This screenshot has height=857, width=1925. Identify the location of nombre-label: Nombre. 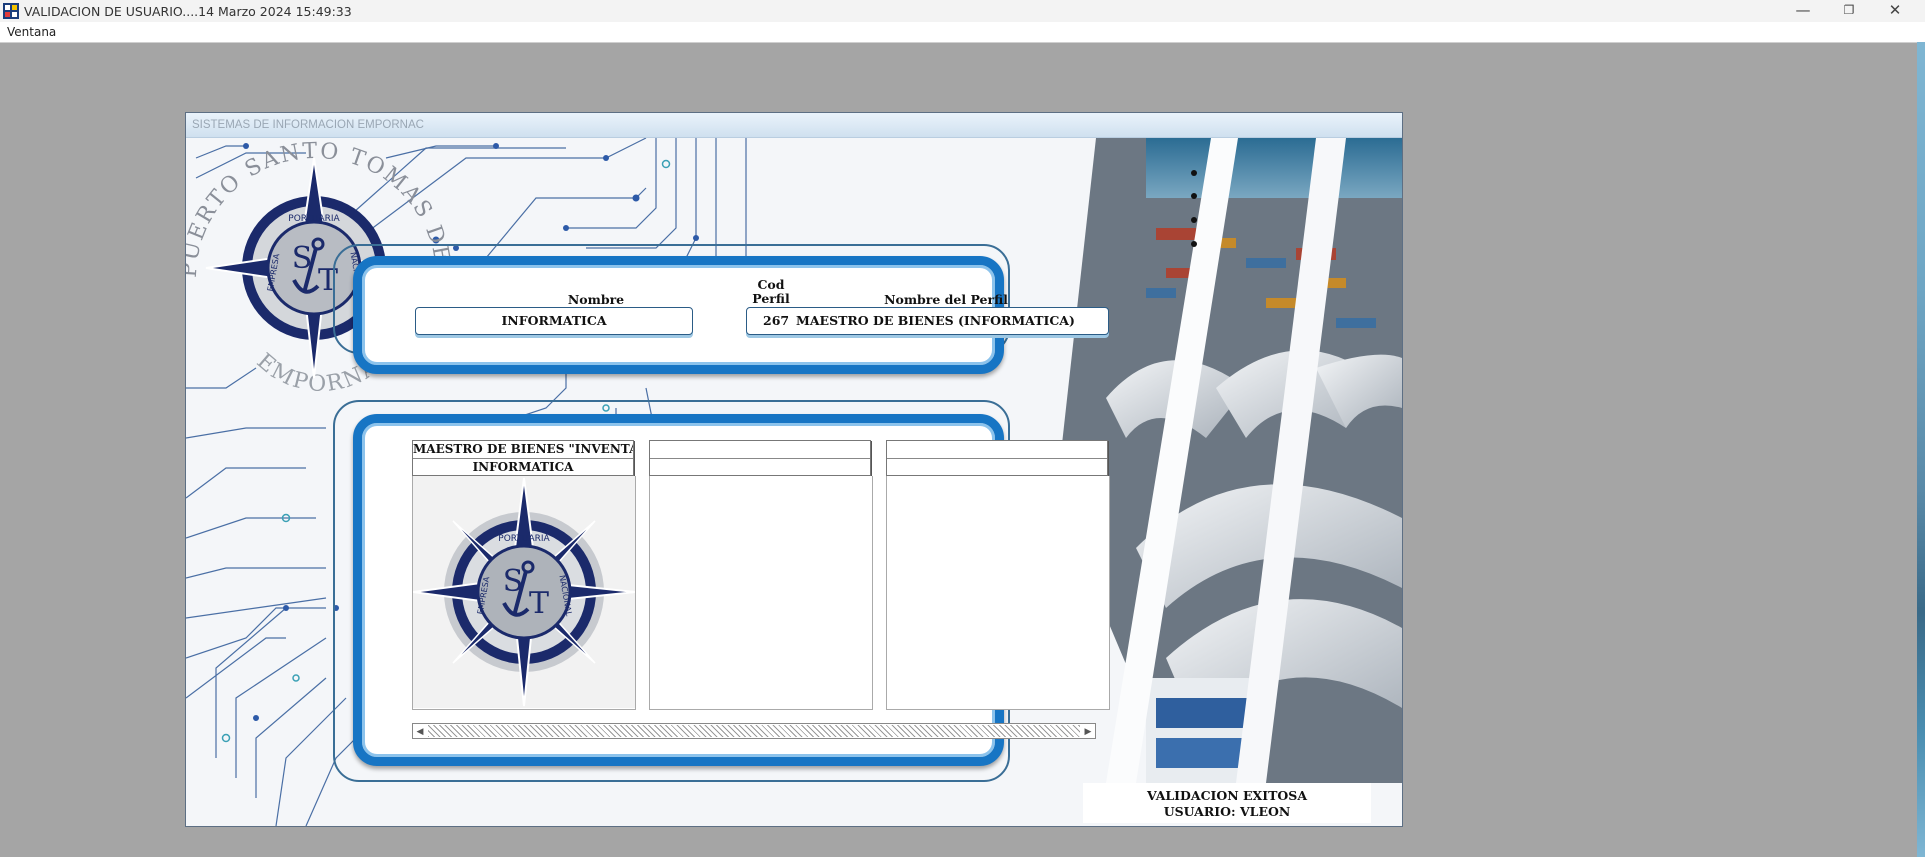
(596, 299).